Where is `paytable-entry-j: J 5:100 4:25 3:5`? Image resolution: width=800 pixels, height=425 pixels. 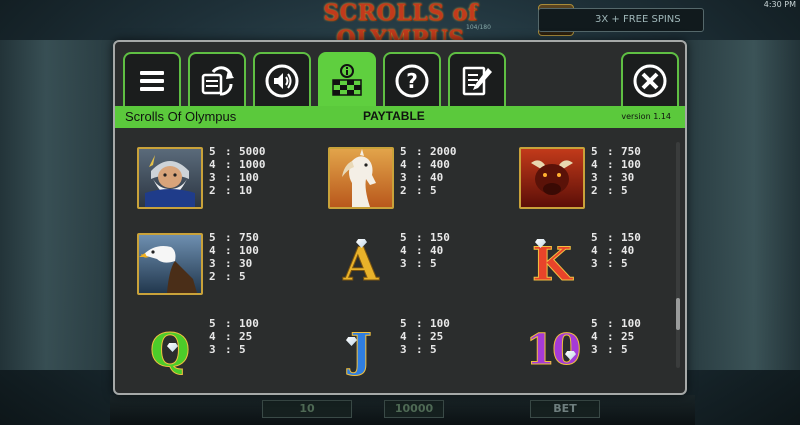 paytable-entry-j: J 5:100 4:25 3:5 is located at coordinates (418, 353).